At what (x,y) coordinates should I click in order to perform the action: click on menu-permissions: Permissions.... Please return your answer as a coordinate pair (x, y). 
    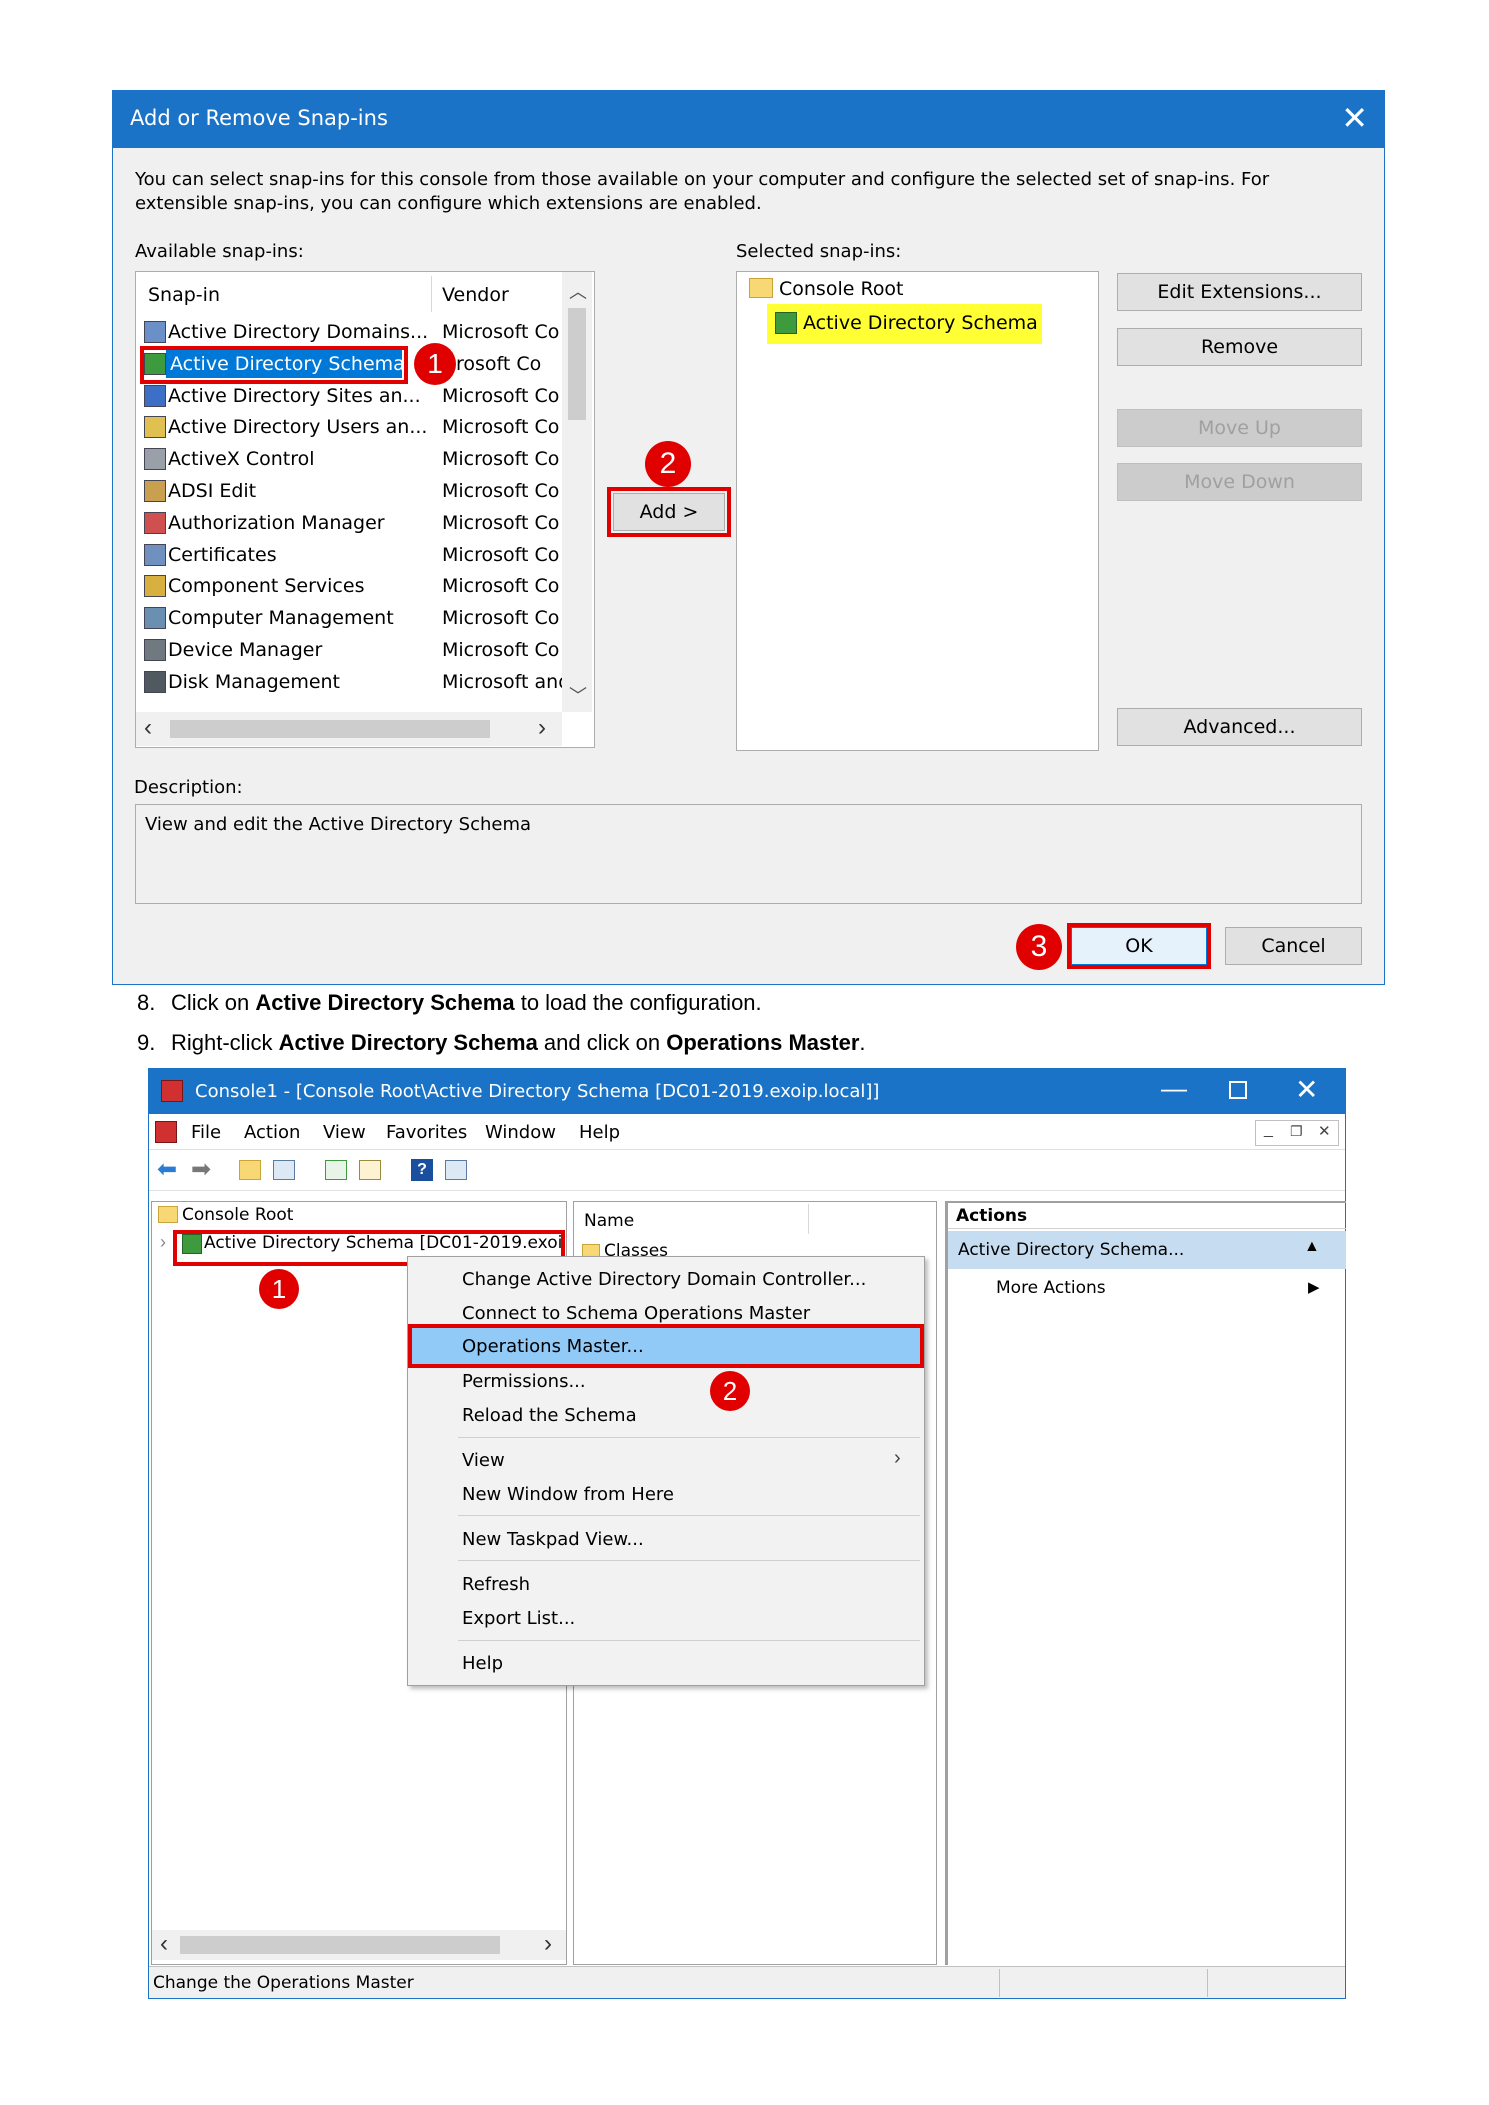
    Looking at the image, I should click on (524, 1382).